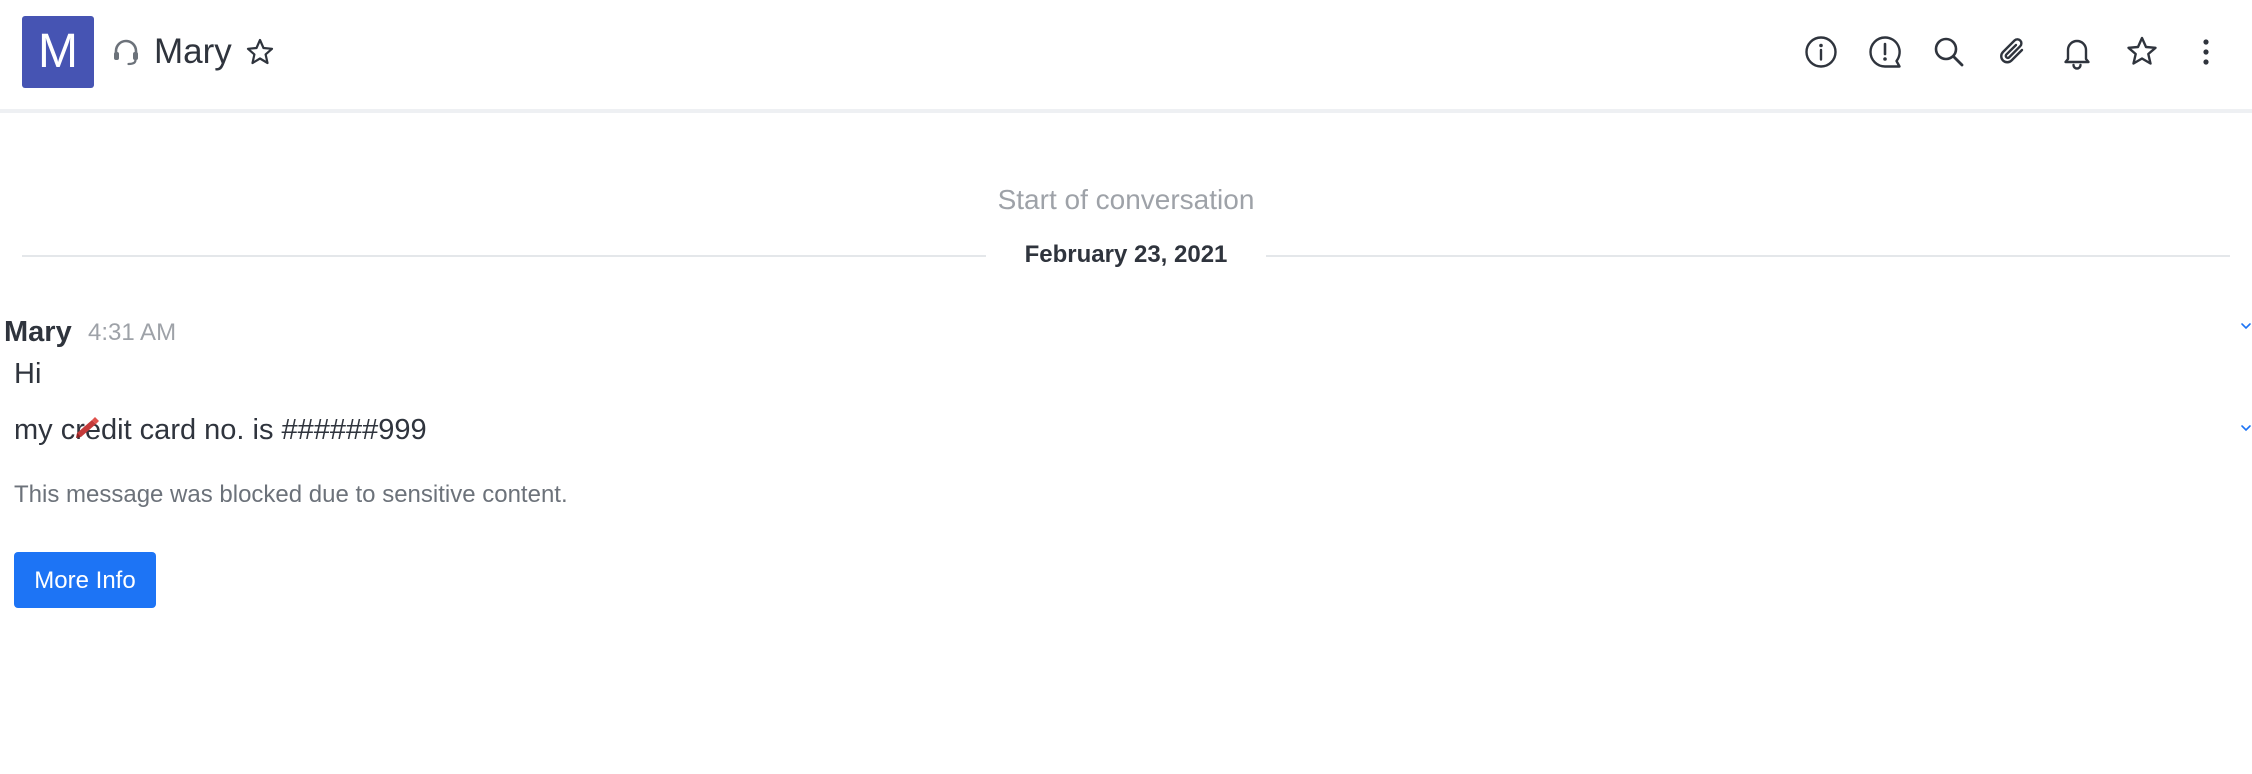 The image size is (2252, 774). What do you see at coordinates (85, 580) in the screenshot?
I see `more-info-button: More Info` at bounding box center [85, 580].